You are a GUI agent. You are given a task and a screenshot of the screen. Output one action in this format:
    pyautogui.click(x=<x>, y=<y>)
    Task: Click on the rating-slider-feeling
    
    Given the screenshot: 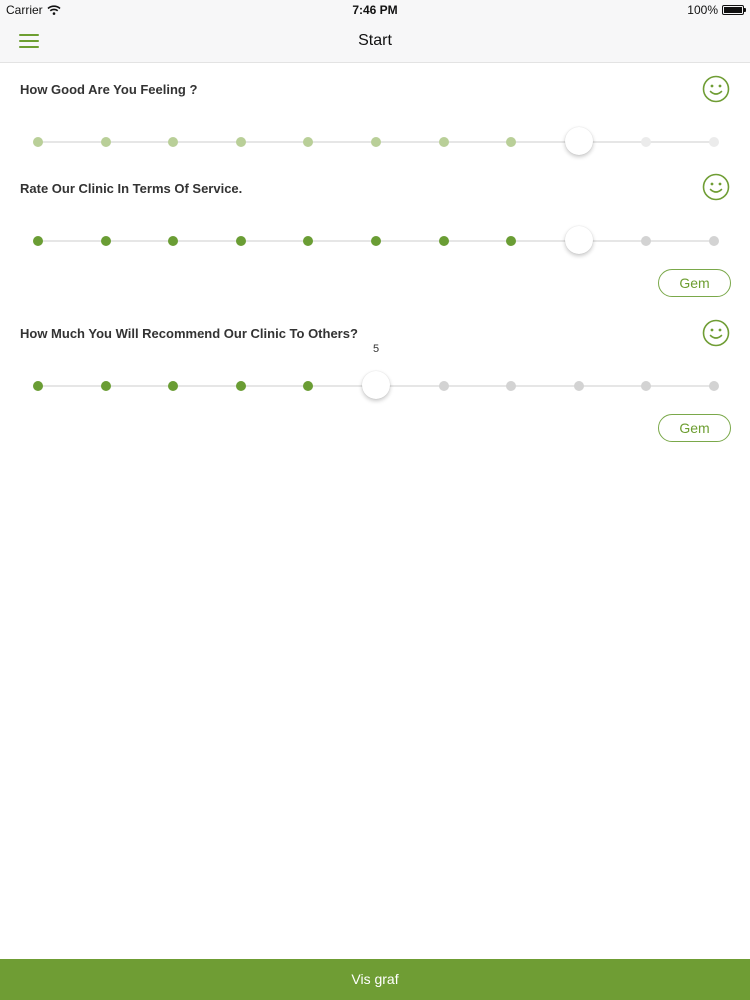 What is the action you would take?
    pyautogui.click(x=376, y=141)
    